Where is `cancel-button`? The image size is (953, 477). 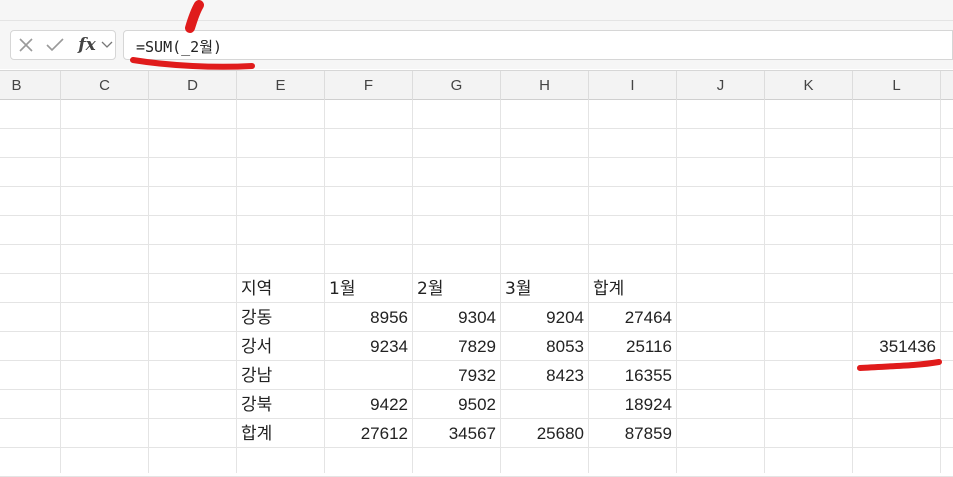
cancel-button is located at coordinates (26, 45).